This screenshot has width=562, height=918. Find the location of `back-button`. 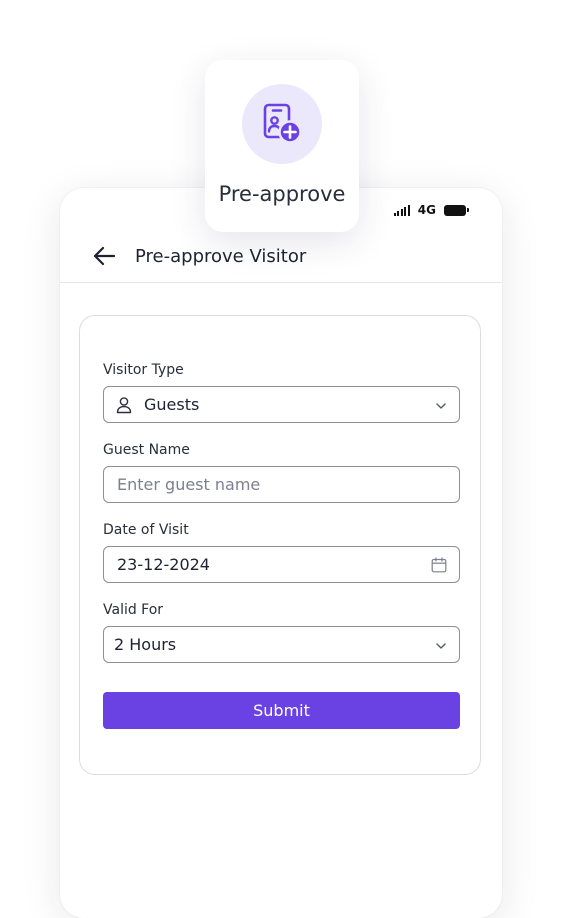

back-button is located at coordinates (104, 256).